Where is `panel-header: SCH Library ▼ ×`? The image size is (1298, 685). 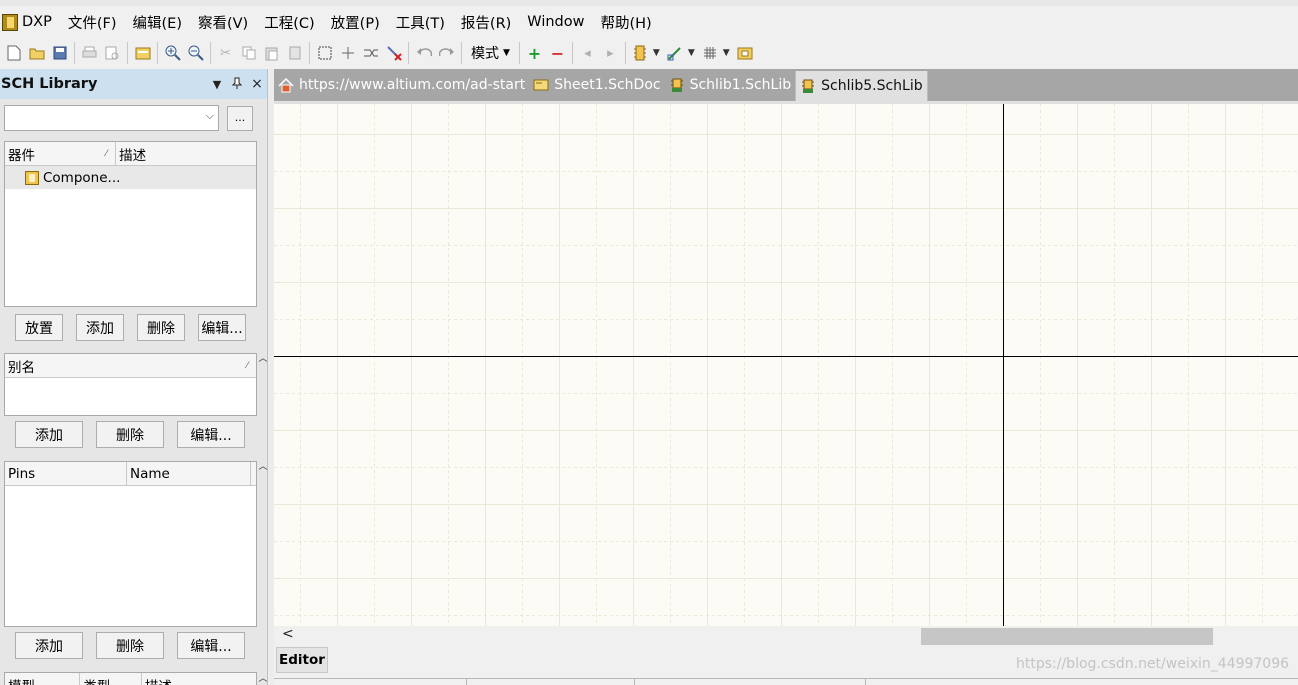
panel-header: SCH Library ▼ × is located at coordinates (133, 84).